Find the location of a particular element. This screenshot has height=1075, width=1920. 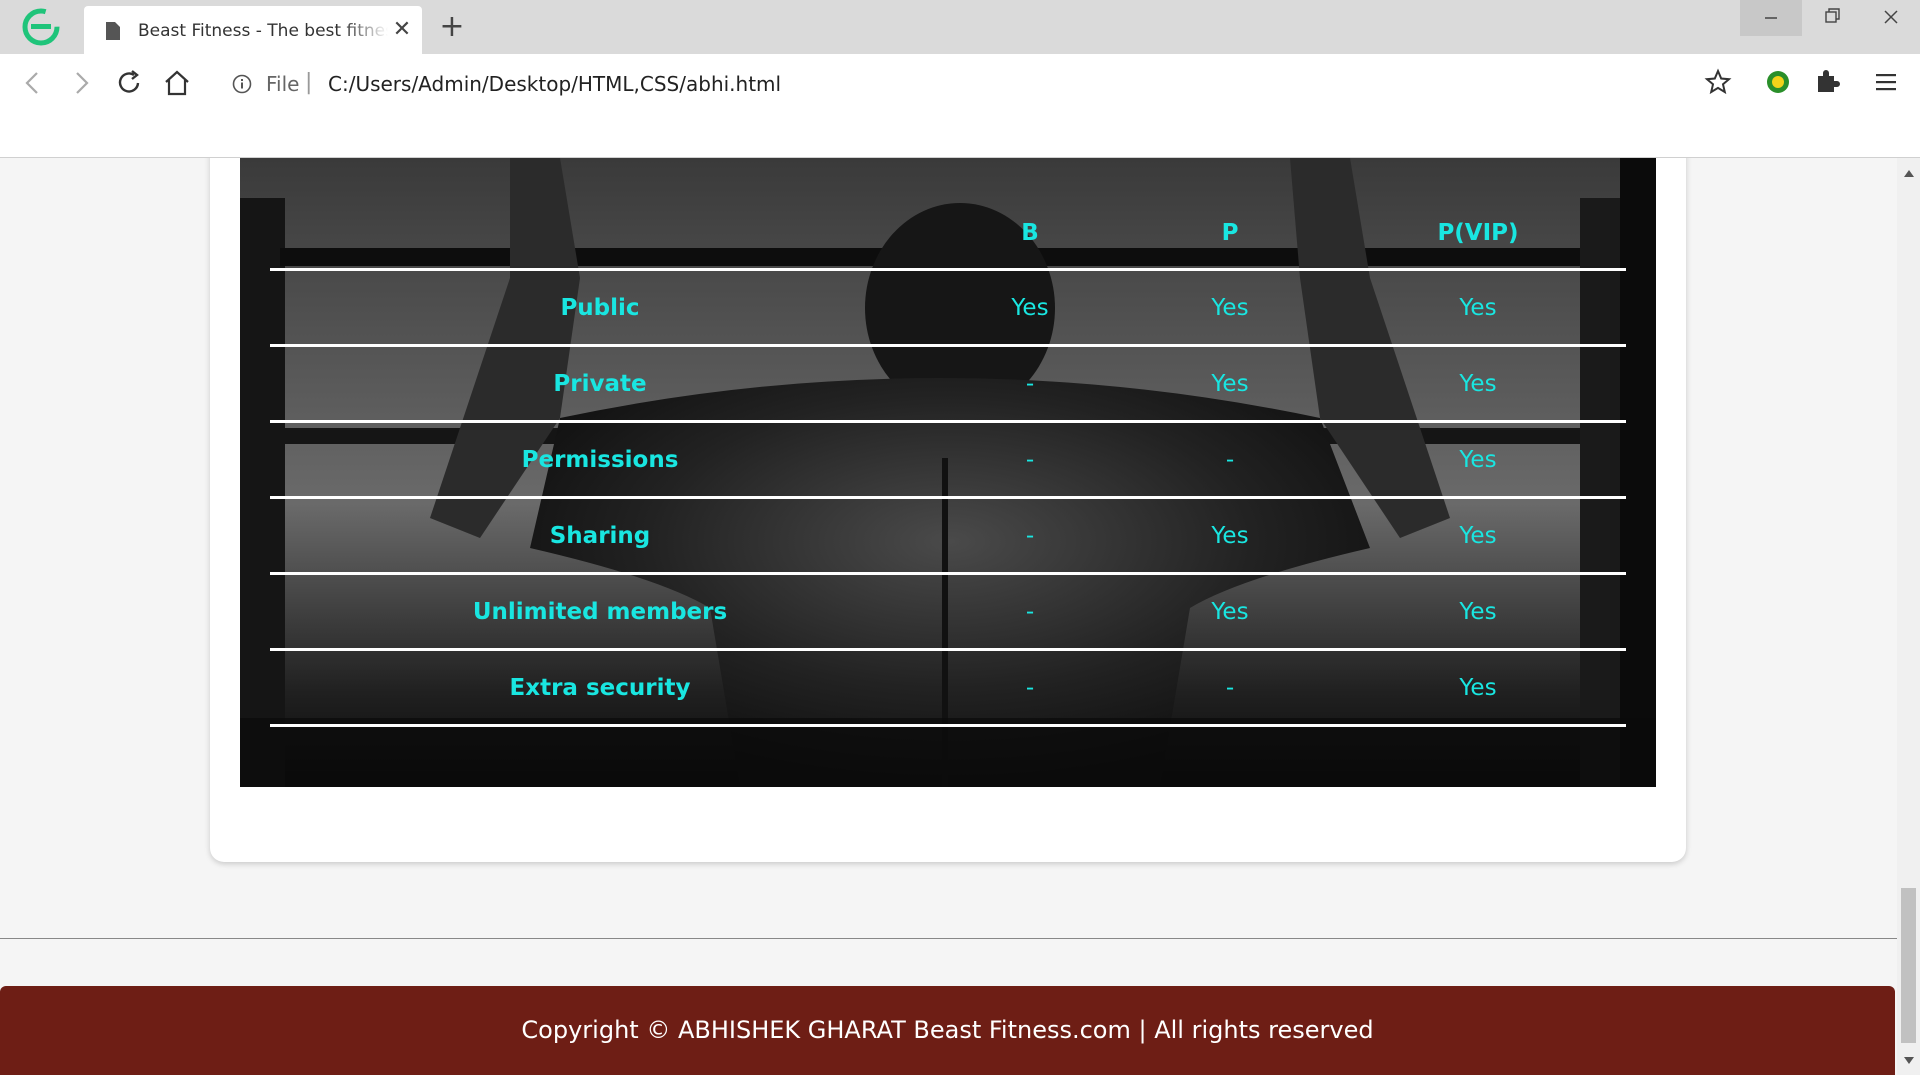

horizontal-divider is located at coordinates (948, 938).